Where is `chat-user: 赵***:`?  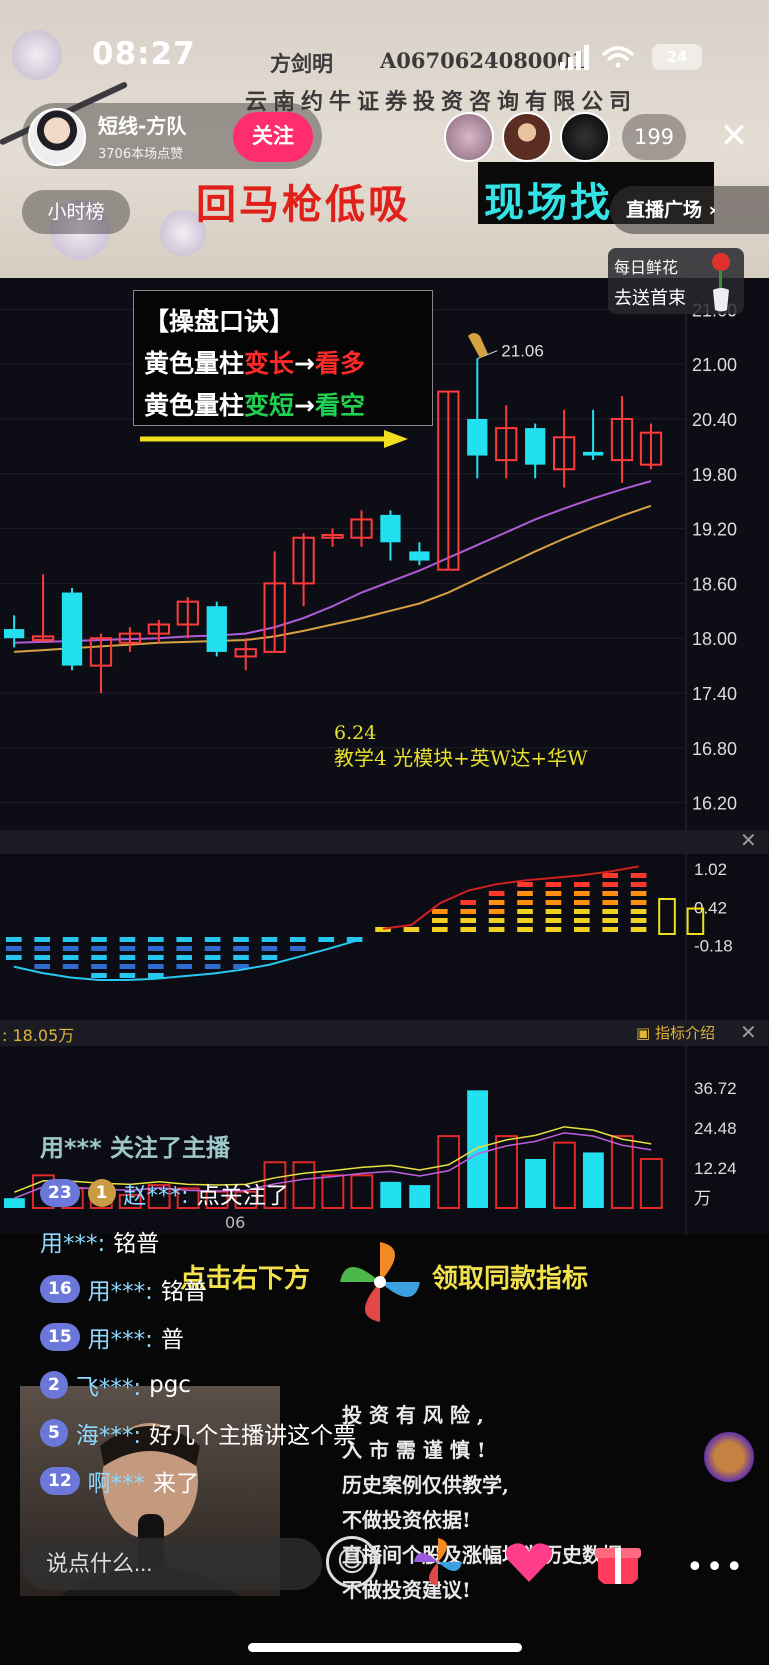 chat-user: 赵***: is located at coordinates (156, 1196).